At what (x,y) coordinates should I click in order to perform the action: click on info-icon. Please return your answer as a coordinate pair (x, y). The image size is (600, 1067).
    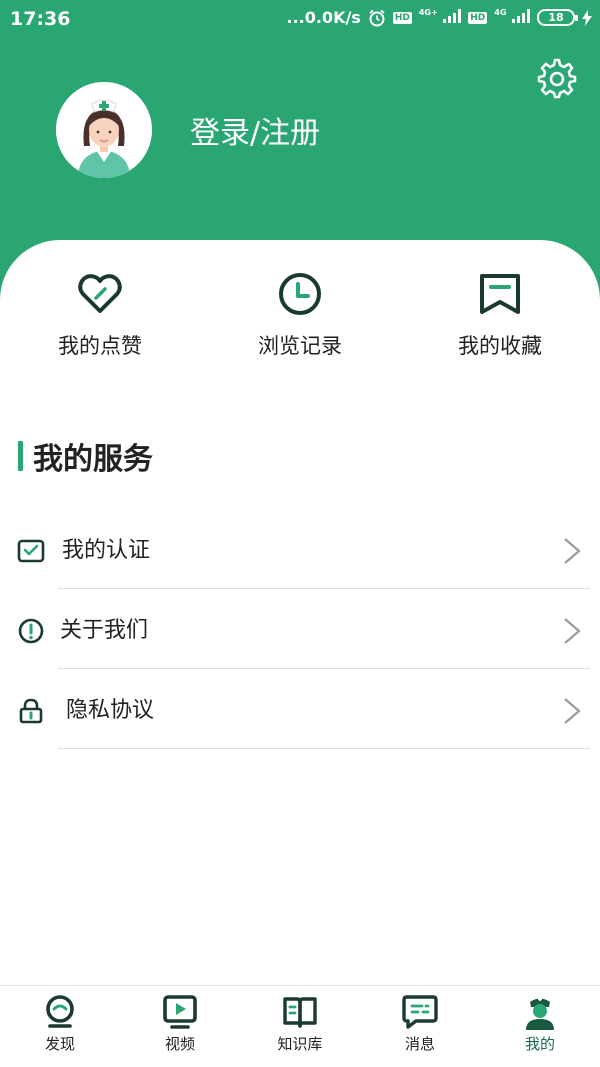
    Looking at the image, I should click on (31, 631).